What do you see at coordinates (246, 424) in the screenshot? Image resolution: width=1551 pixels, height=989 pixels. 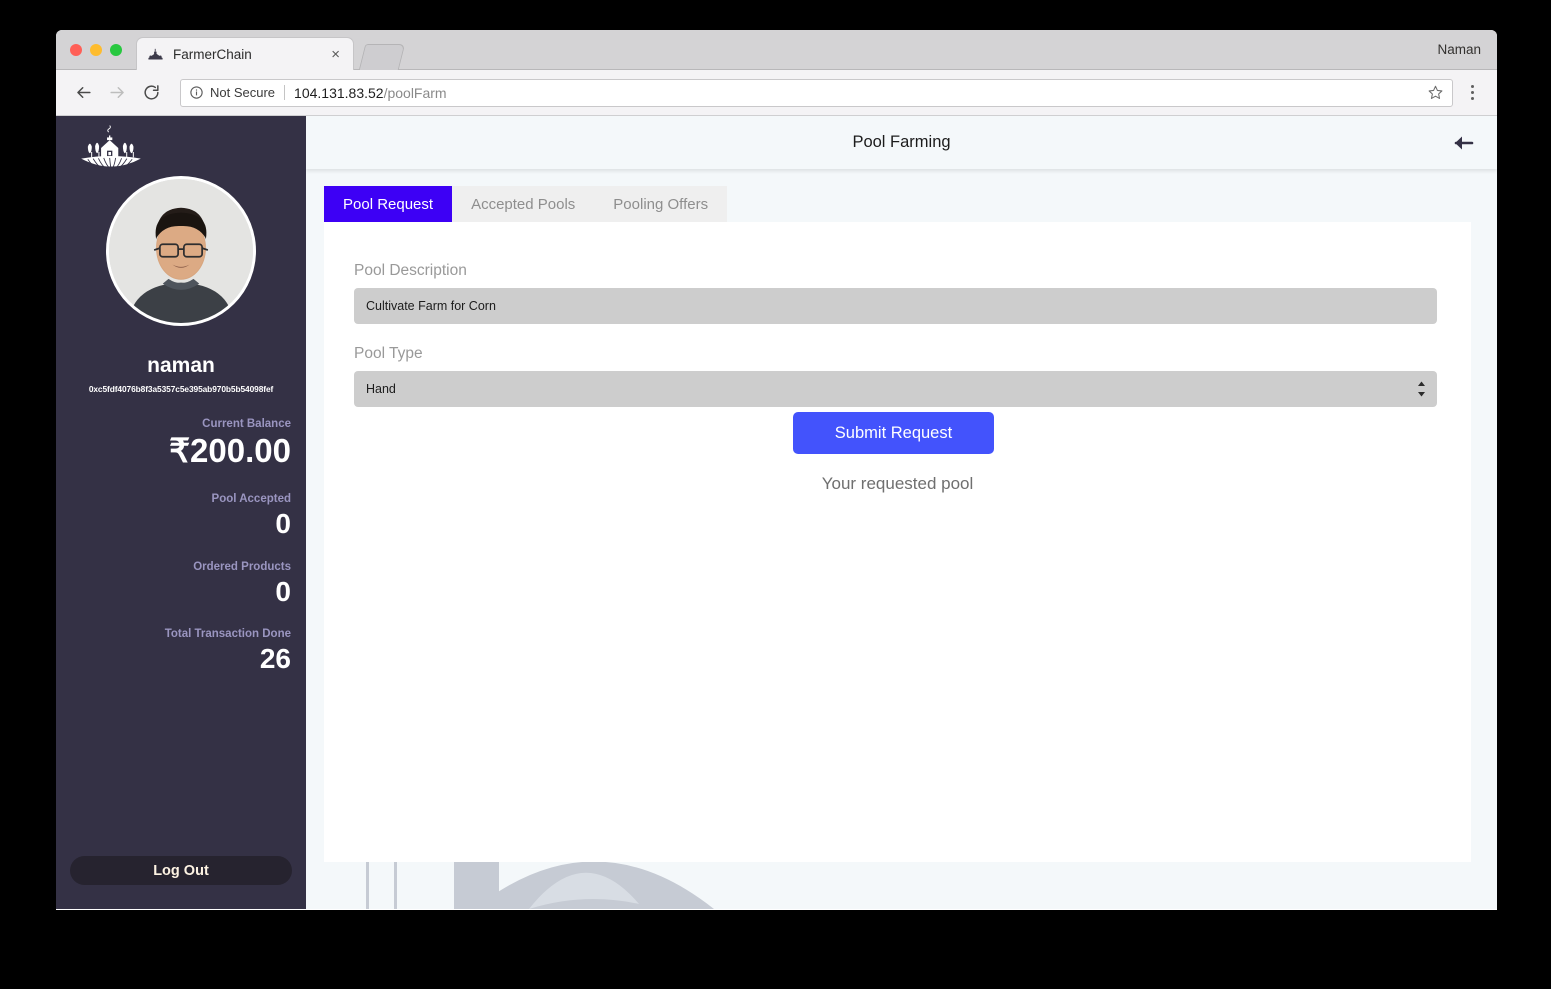 I see `stat-label: Current Balance` at bounding box center [246, 424].